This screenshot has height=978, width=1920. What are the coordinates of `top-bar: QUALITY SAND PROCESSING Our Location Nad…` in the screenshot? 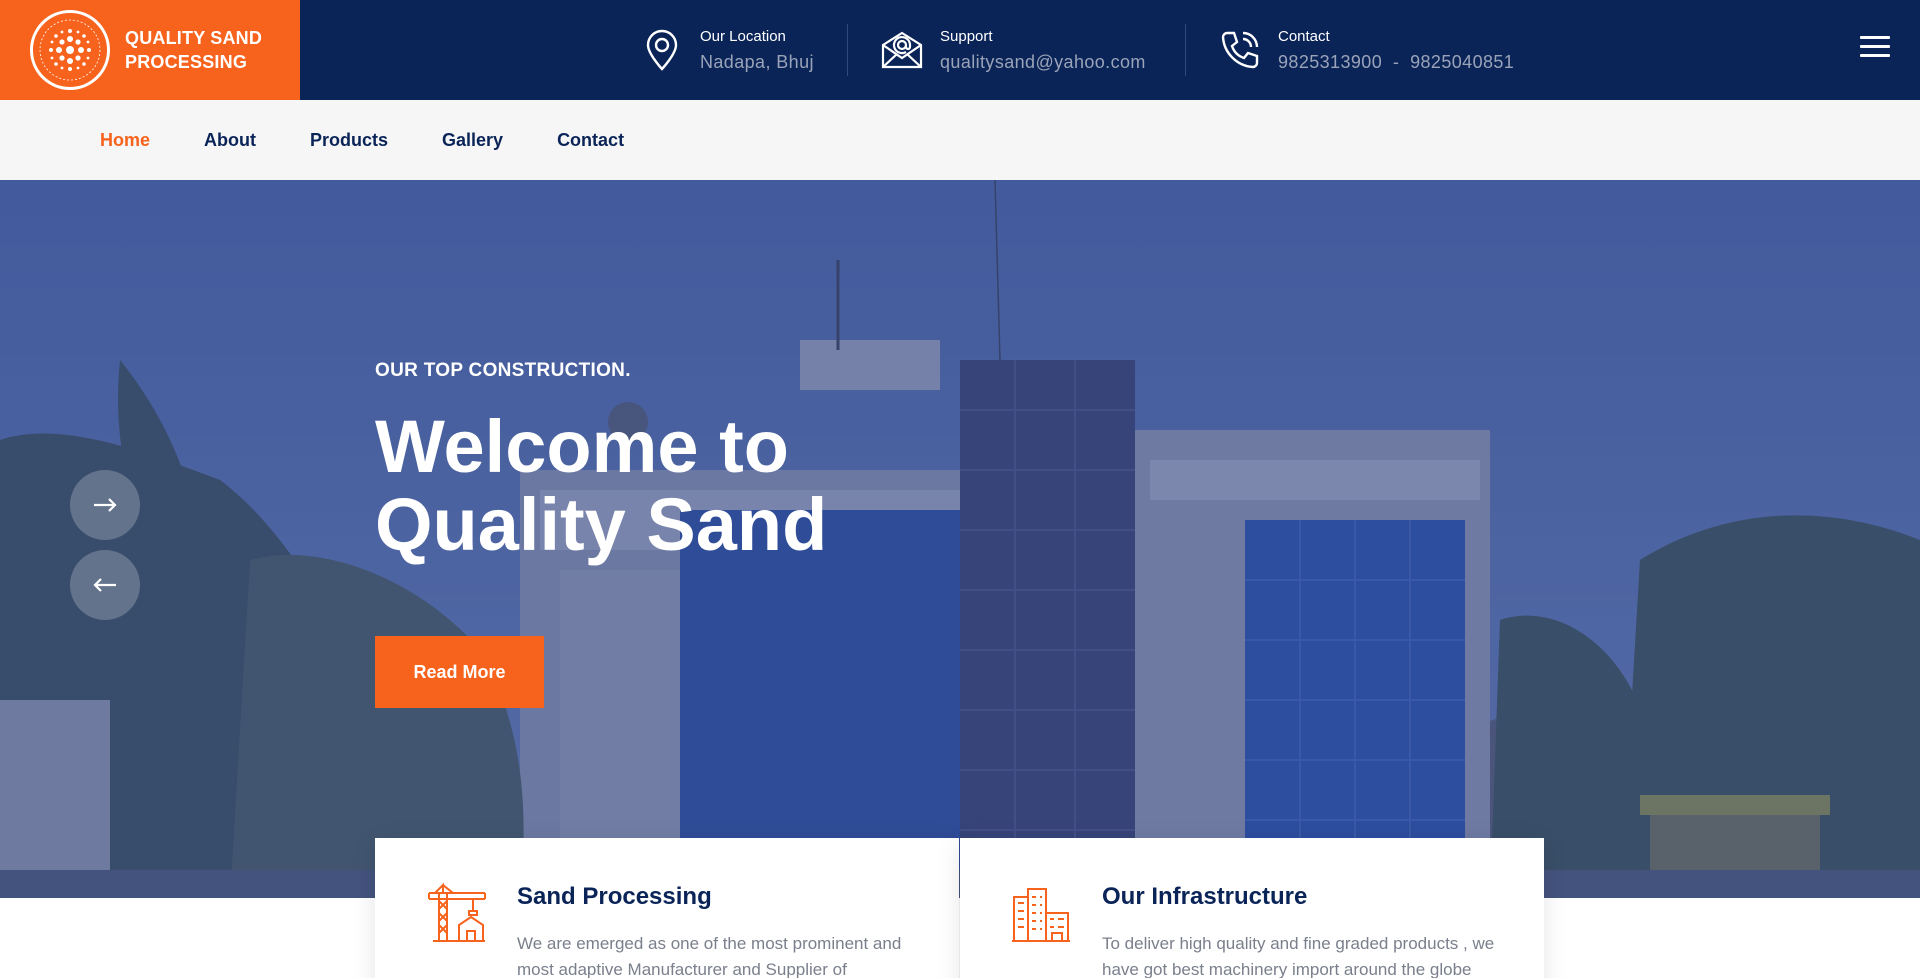 It's located at (960, 50).